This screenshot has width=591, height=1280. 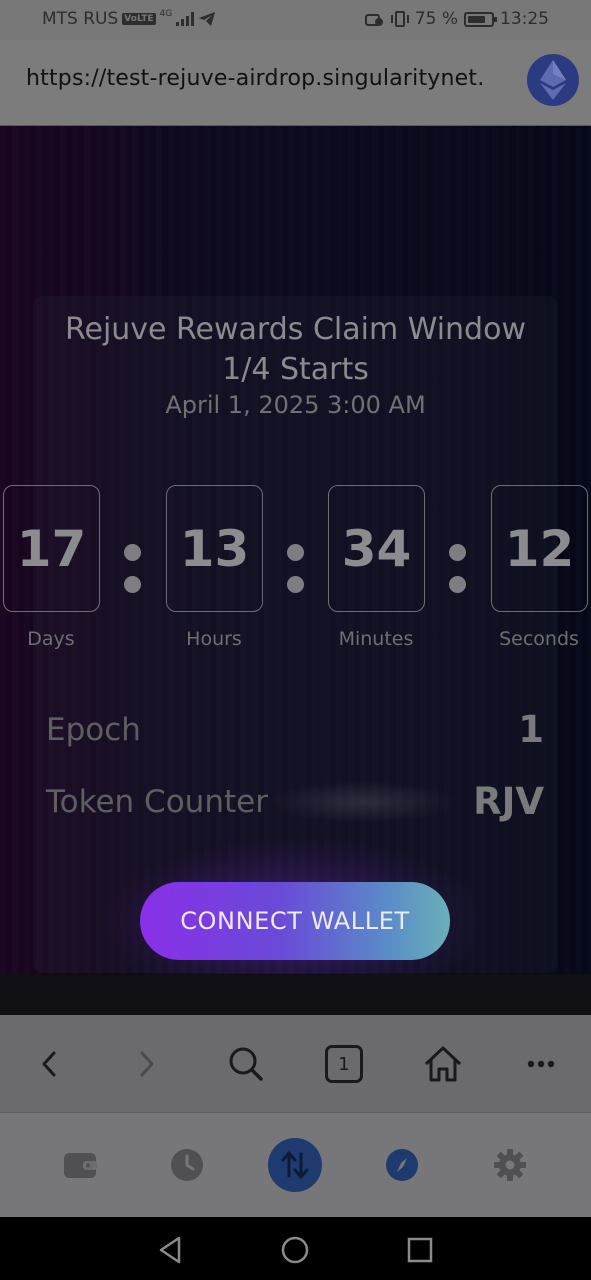 I want to click on battery-percent: 75 %, so click(x=436, y=19).